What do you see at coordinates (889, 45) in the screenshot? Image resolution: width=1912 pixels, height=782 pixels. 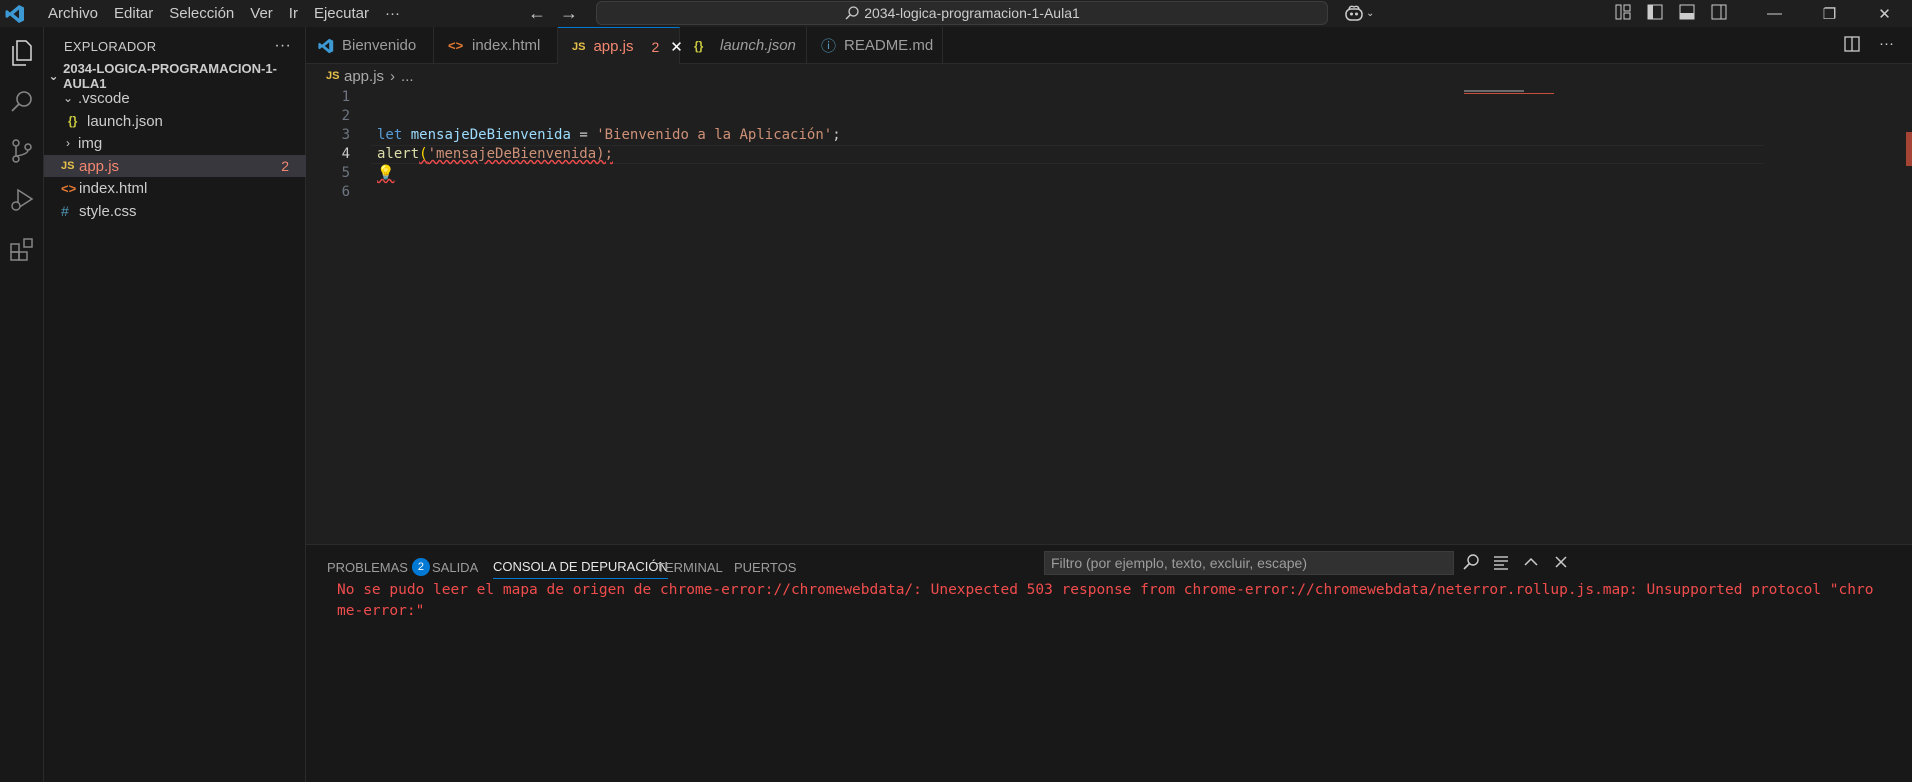 I see `tab-label: README.md` at bounding box center [889, 45].